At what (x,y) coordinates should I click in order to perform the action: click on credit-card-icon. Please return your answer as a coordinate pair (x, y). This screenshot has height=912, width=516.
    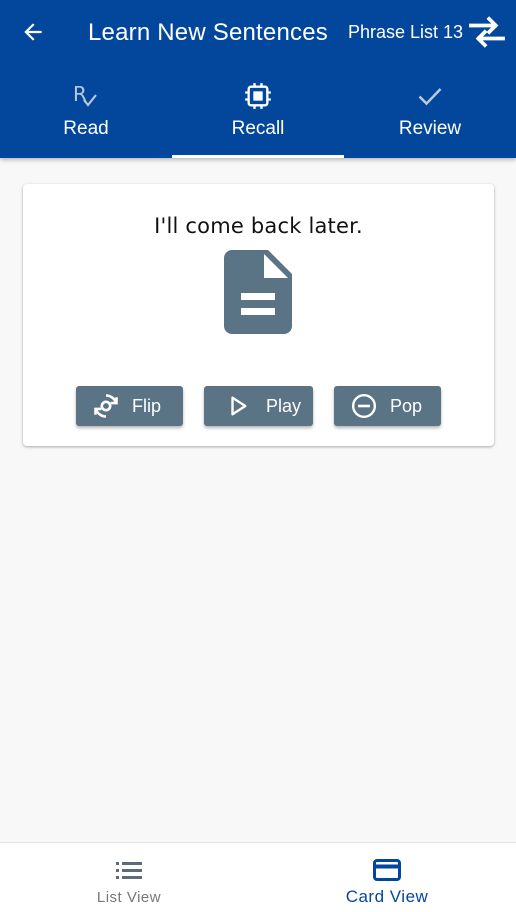
    Looking at the image, I should click on (387, 870).